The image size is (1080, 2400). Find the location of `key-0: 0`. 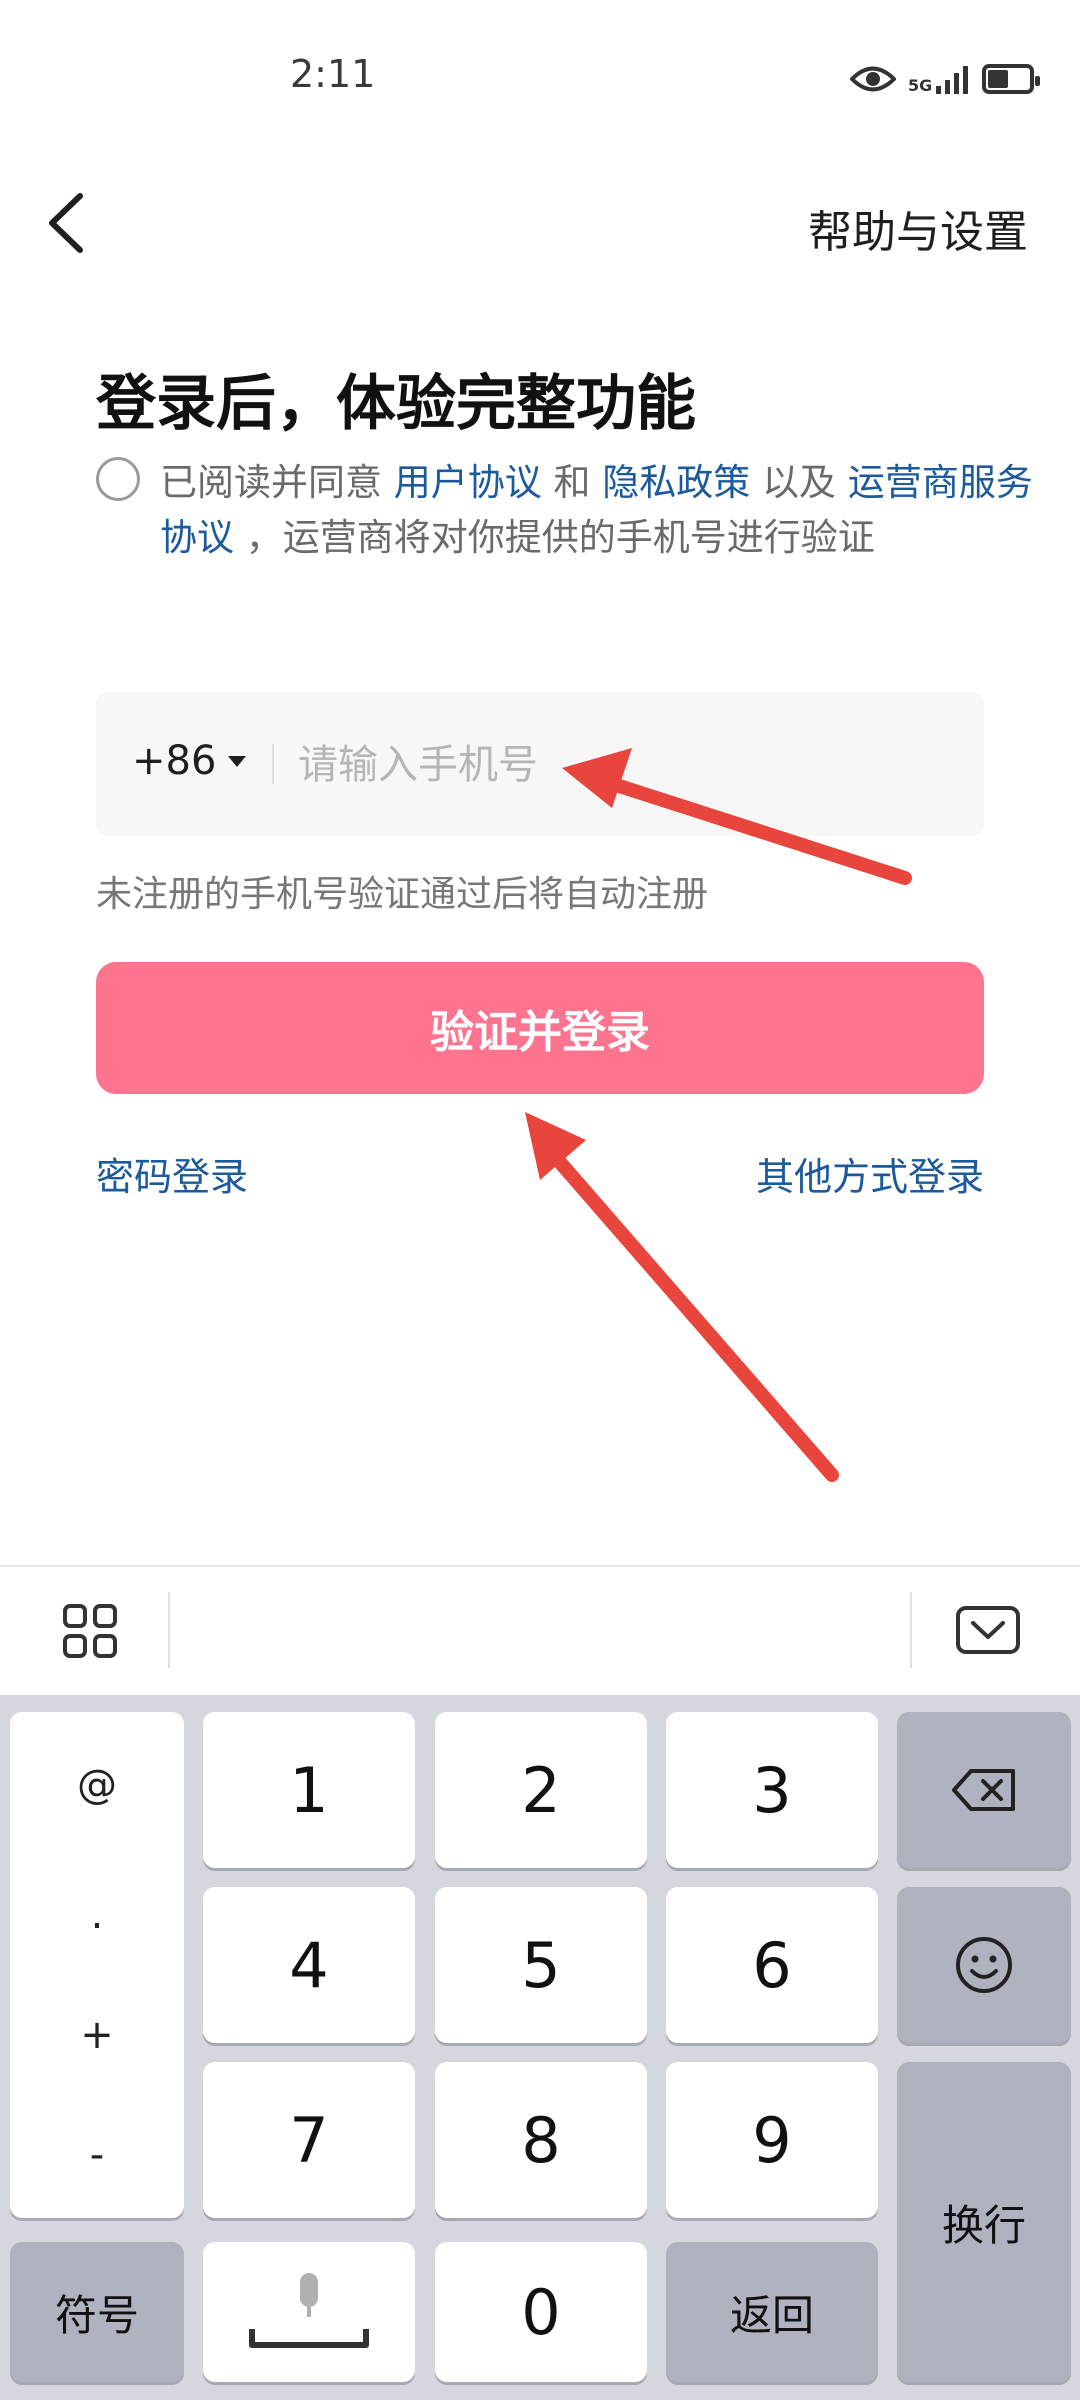

key-0: 0 is located at coordinates (541, 2312).